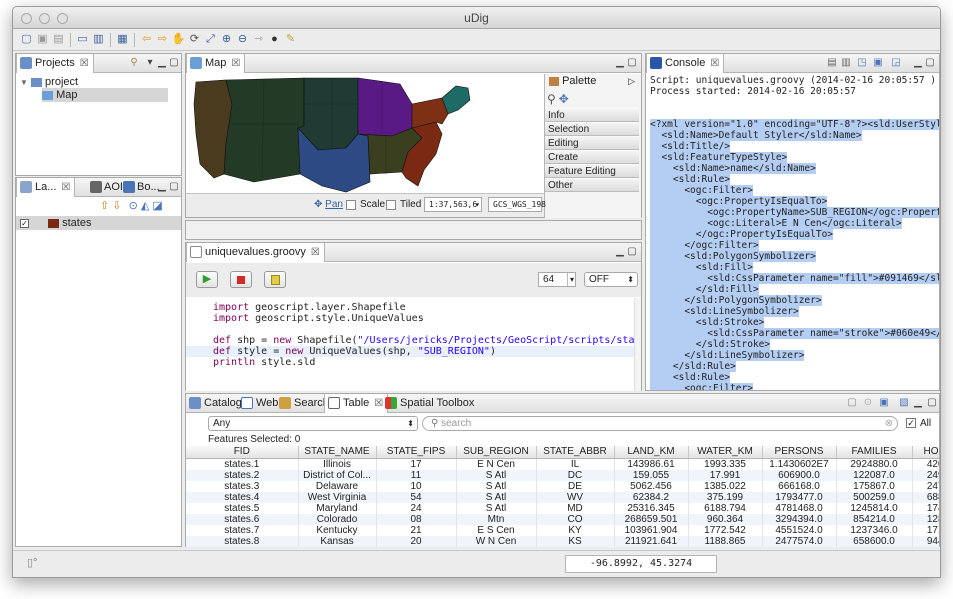  What do you see at coordinates (884, 403) in the screenshot?
I see `promote-selection-icon: ▣` at bounding box center [884, 403].